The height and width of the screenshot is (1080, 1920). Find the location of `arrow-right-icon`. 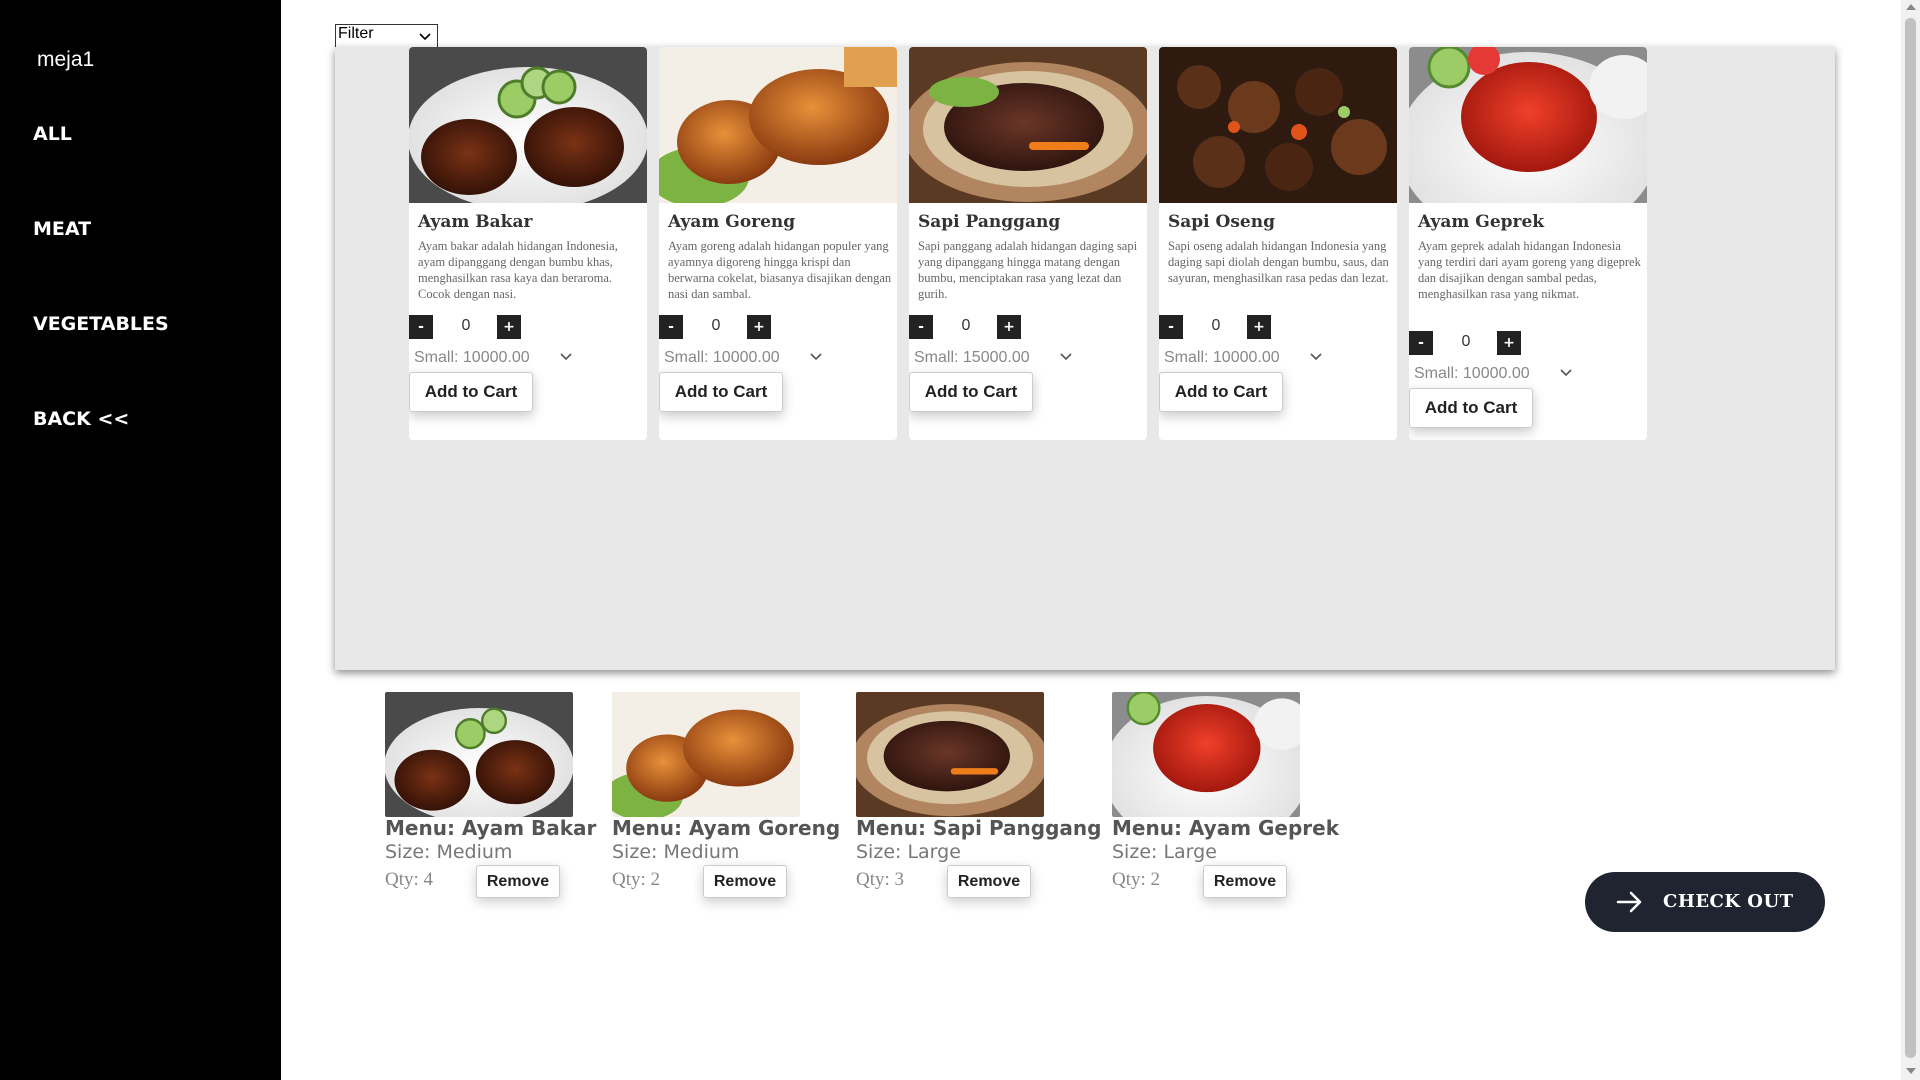

arrow-right-icon is located at coordinates (1629, 902).